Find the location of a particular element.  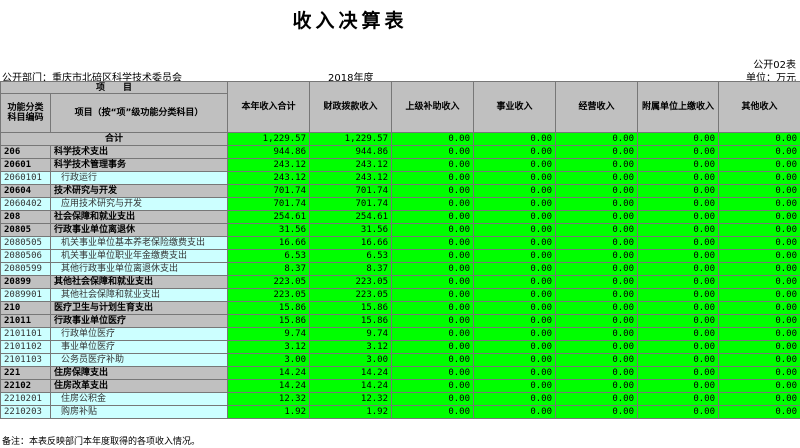

row-code: 2080505 is located at coordinates (25, 243).